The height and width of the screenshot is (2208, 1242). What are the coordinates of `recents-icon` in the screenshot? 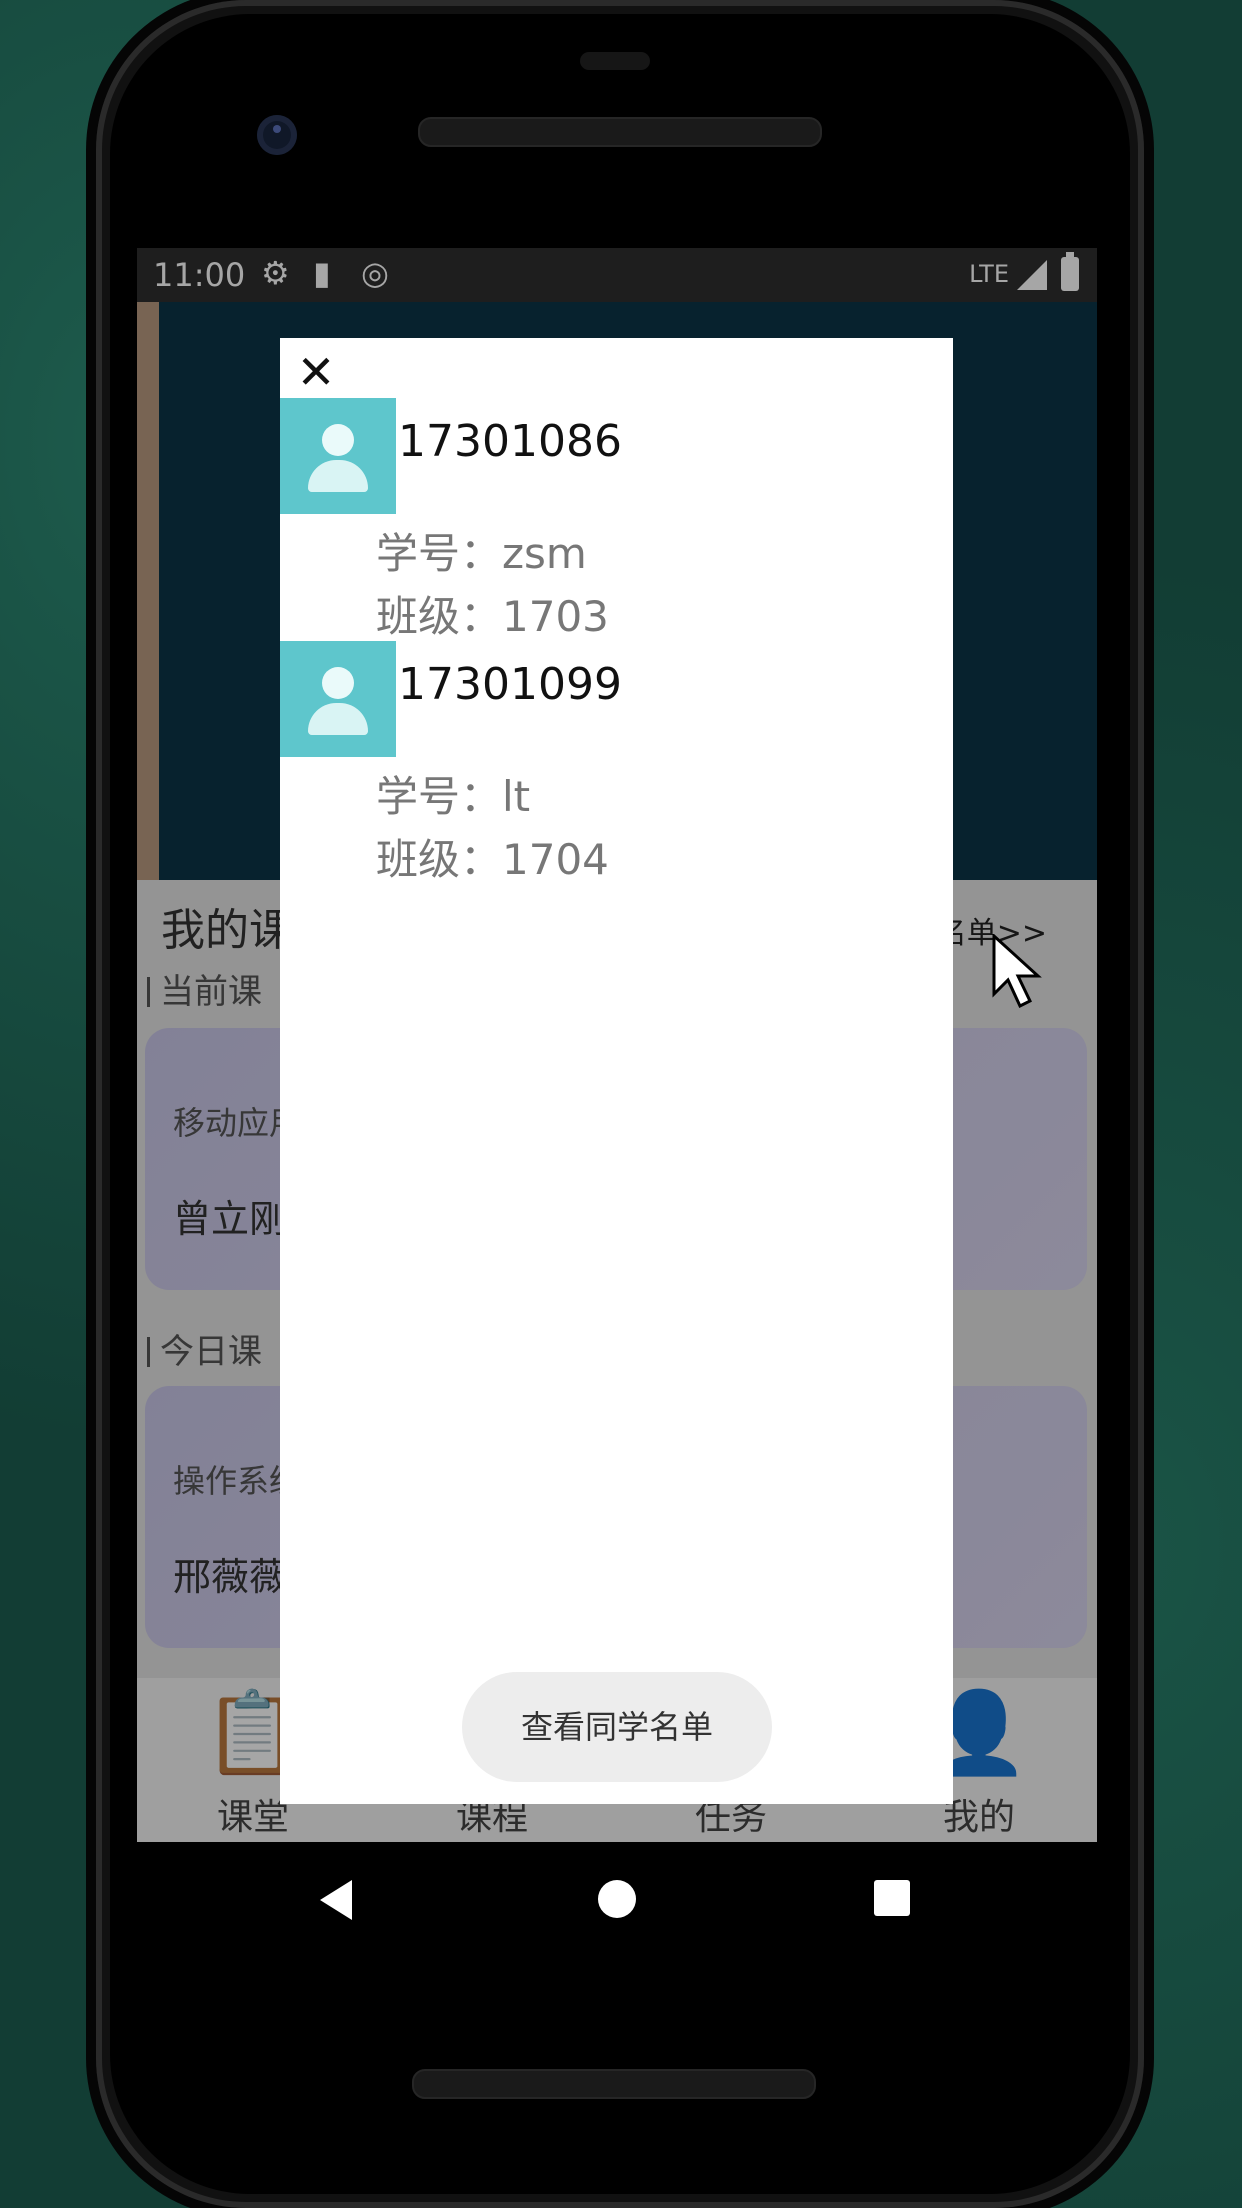 It's located at (892, 1898).